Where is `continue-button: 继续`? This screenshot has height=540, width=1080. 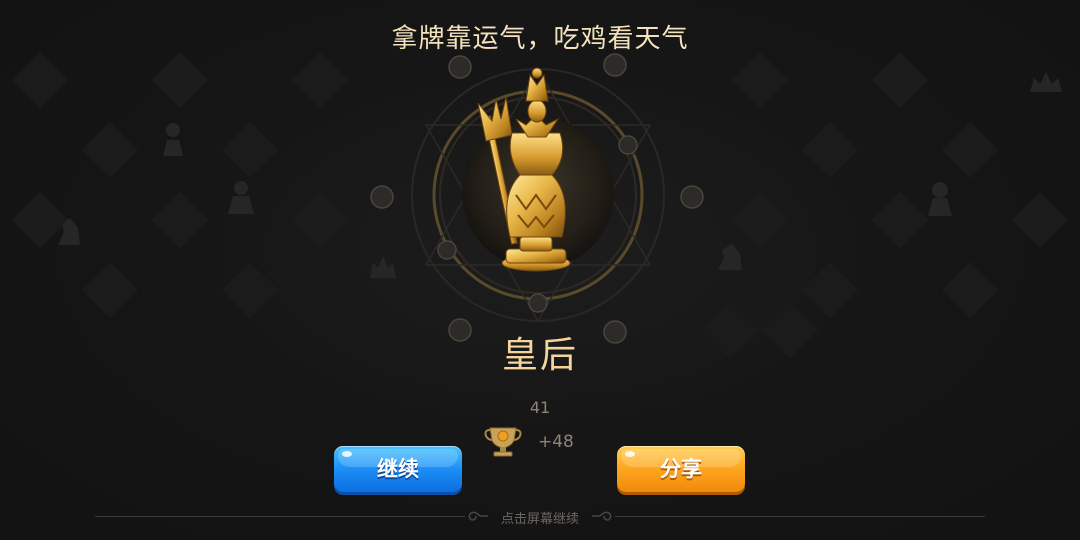 continue-button: 继续 is located at coordinates (398, 469).